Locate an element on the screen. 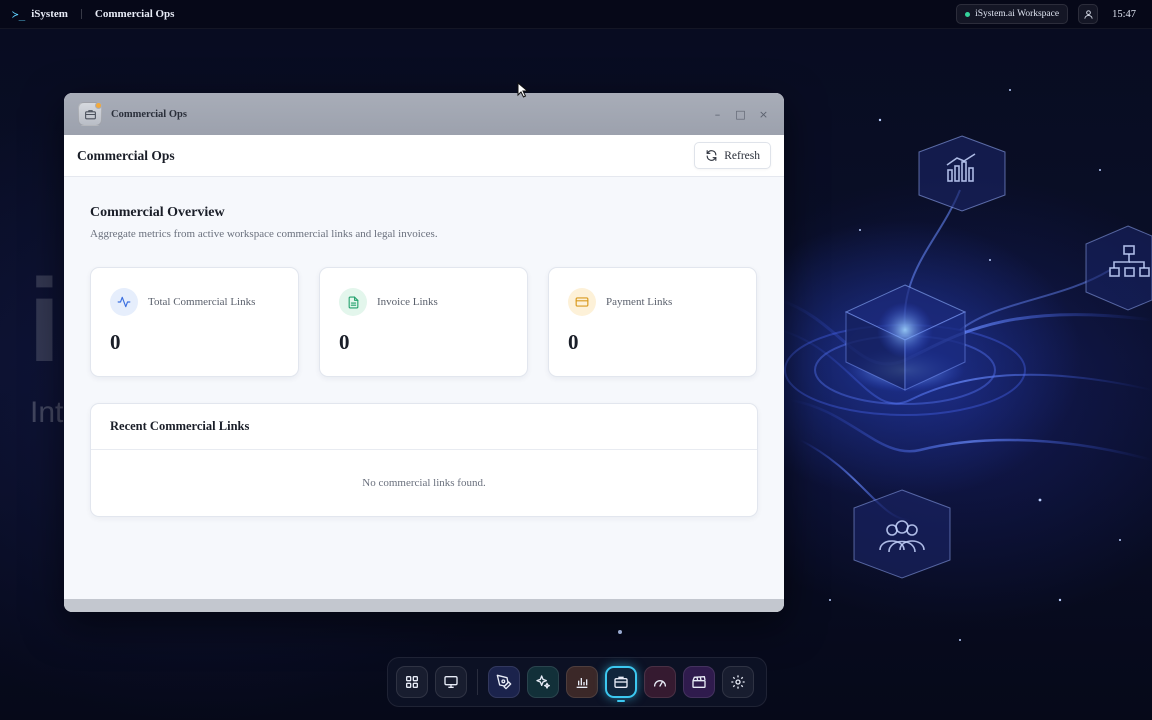 The image size is (1152, 720). dock-desktop is located at coordinates (451, 682).